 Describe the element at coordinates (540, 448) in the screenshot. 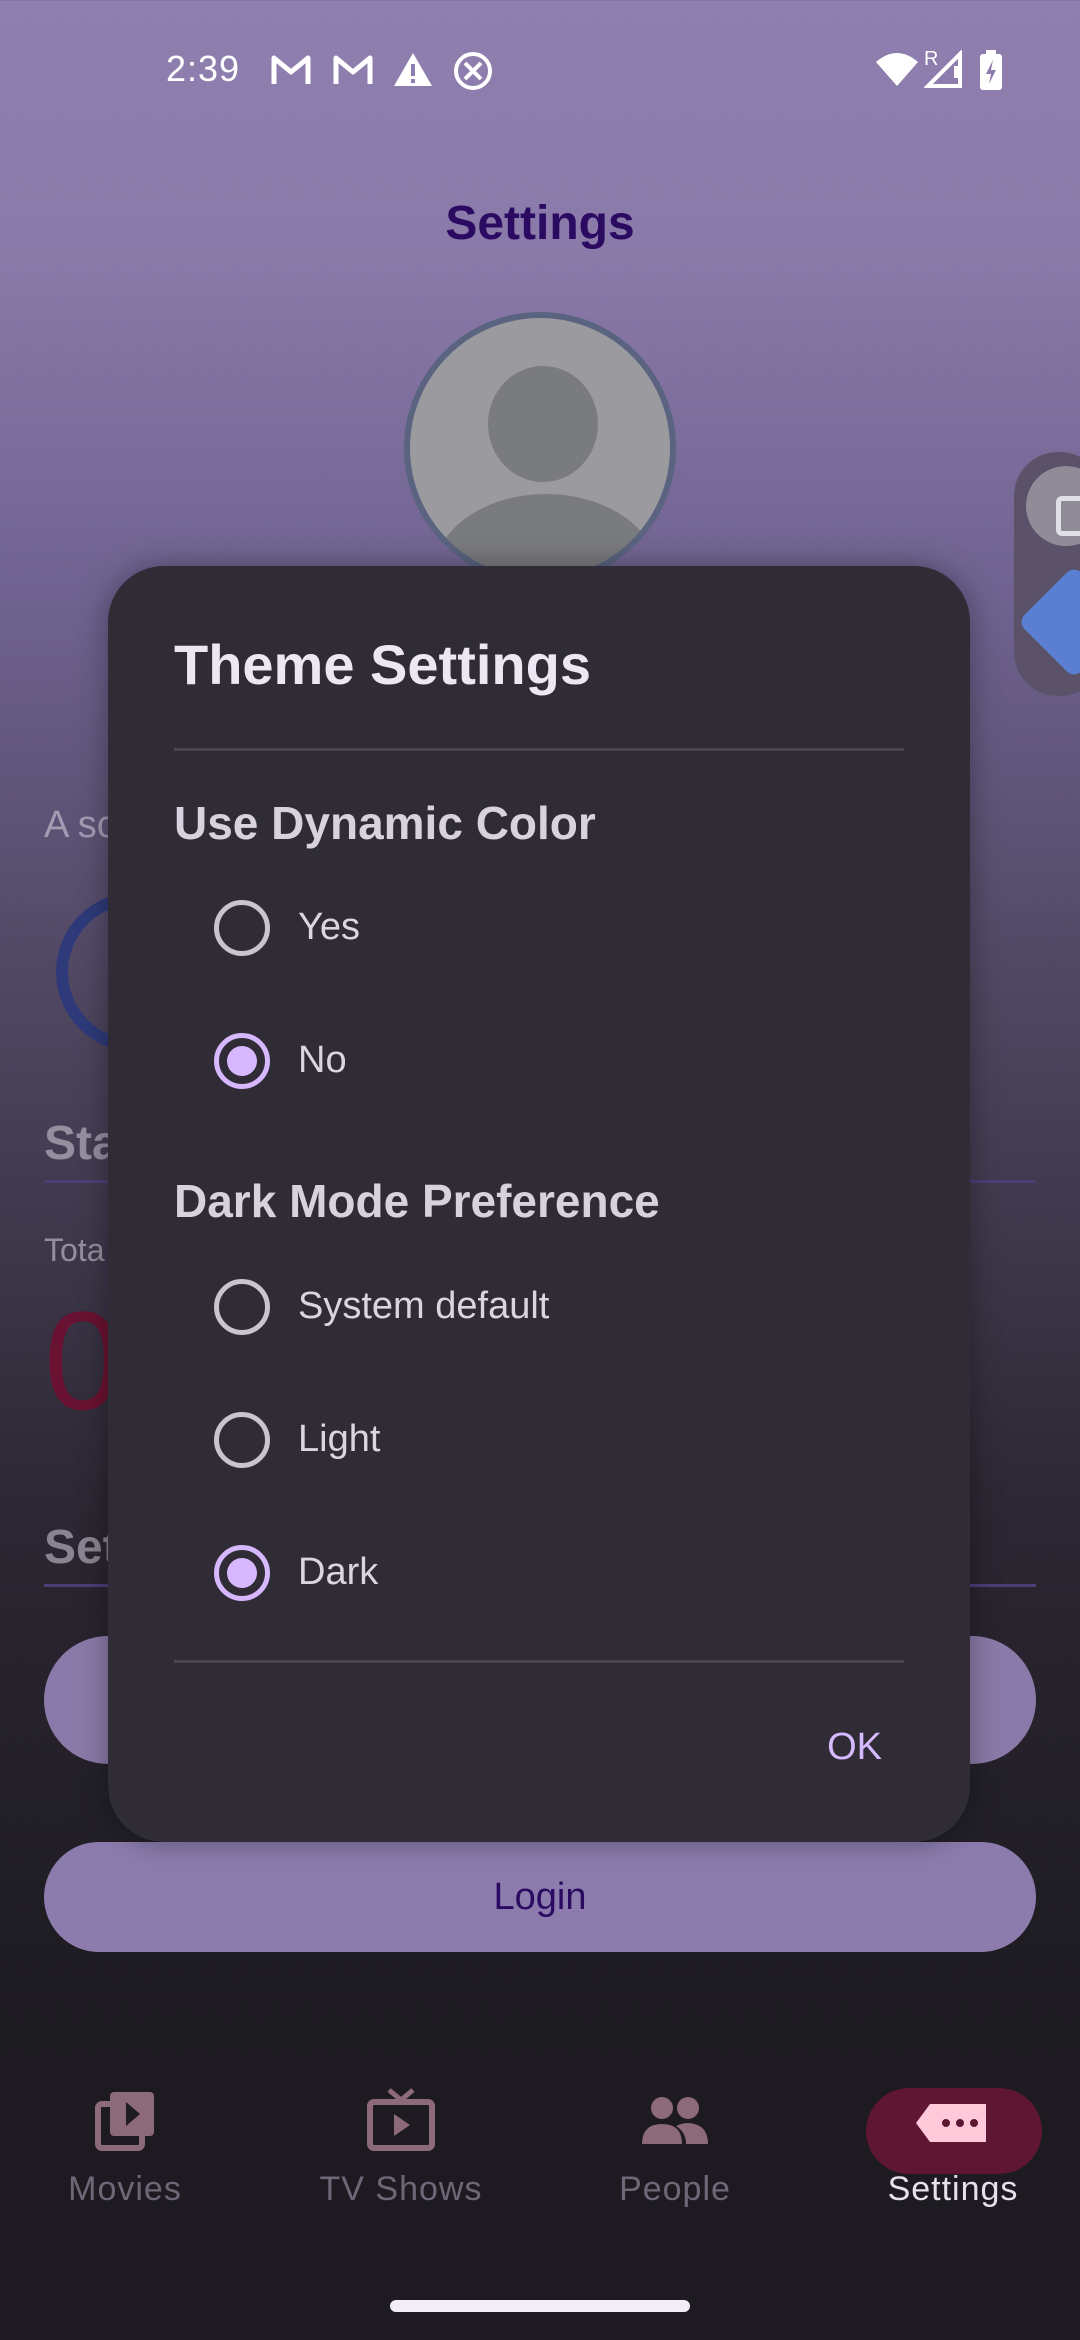

I see `avatar` at that location.